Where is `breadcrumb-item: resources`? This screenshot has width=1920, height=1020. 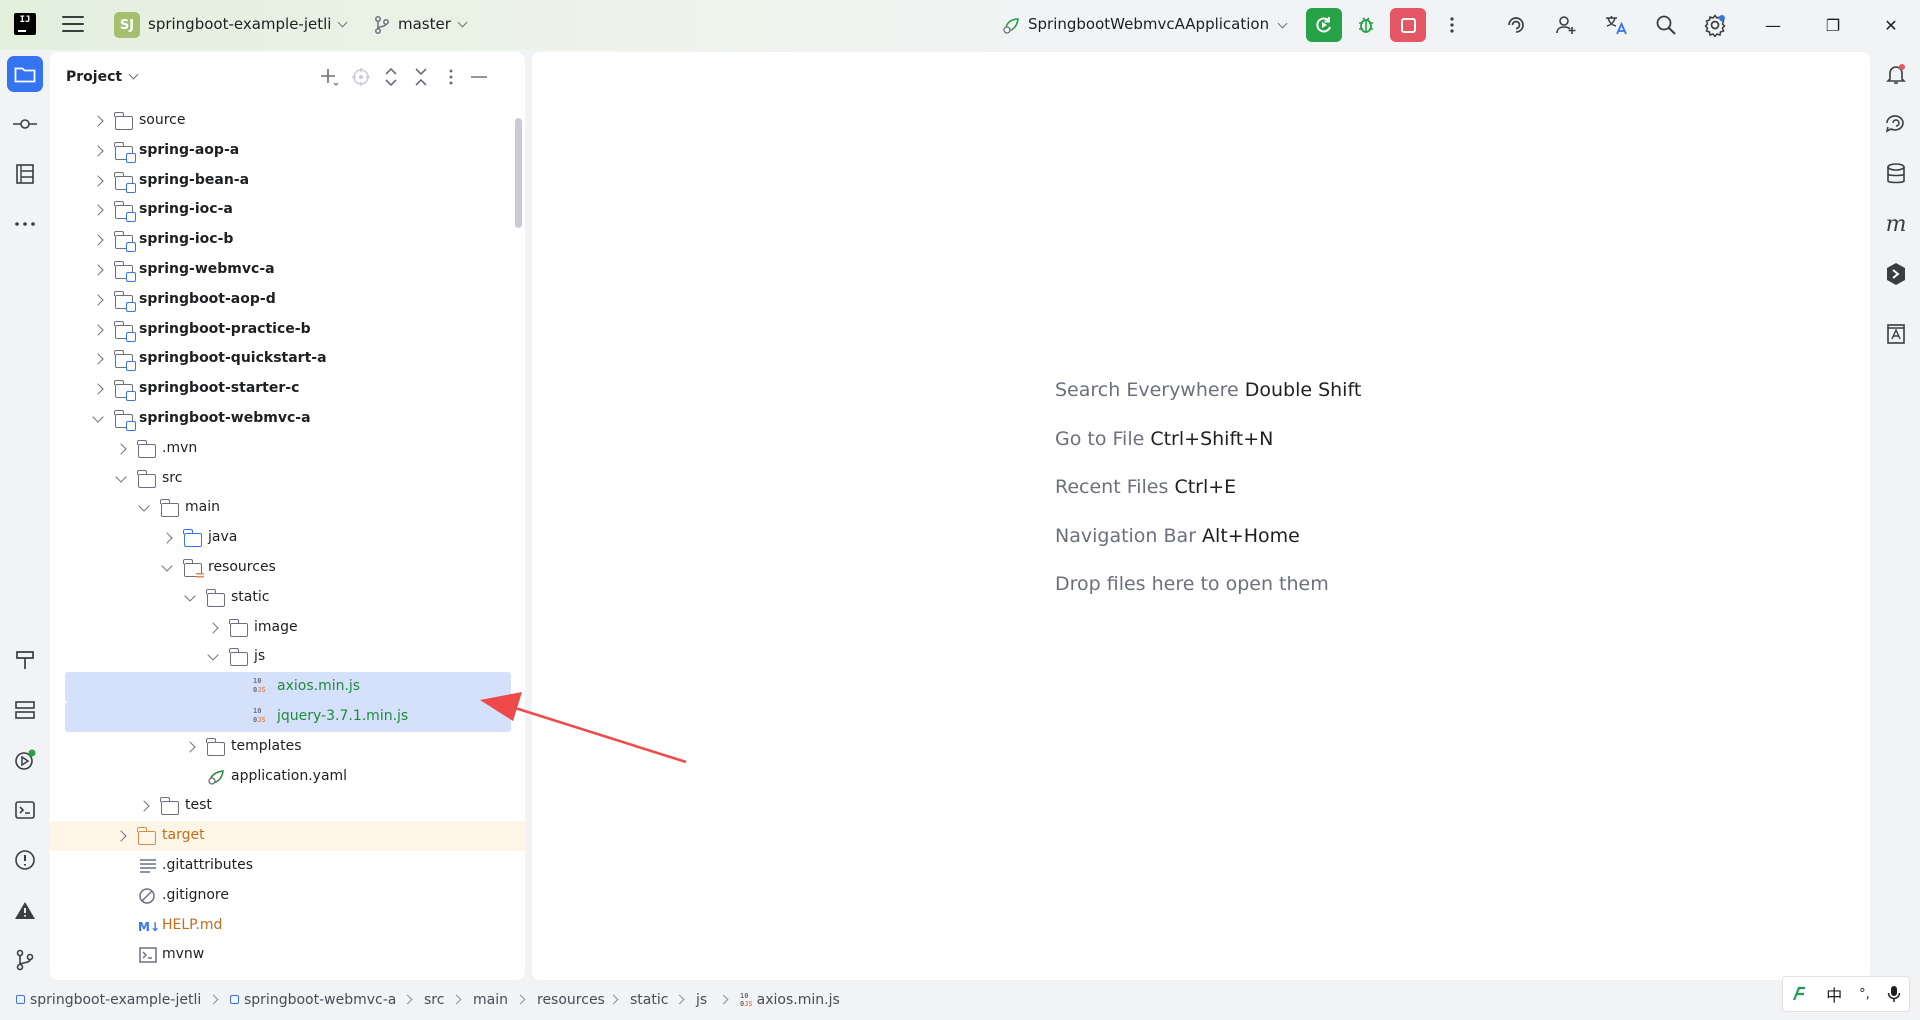
breadcrumb-item: resources is located at coordinates (571, 1000).